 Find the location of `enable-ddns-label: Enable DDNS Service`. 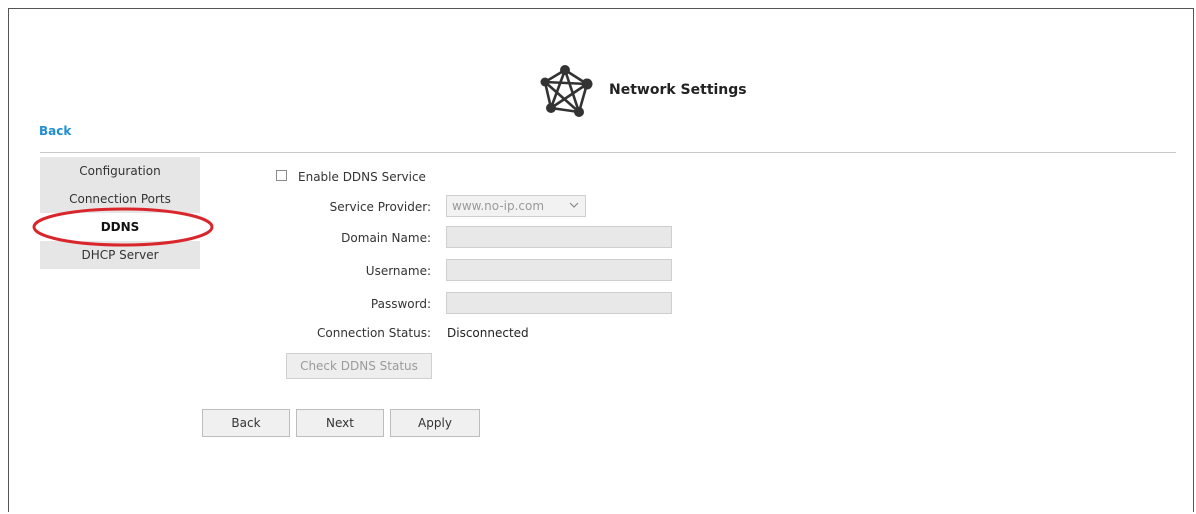

enable-ddns-label: Enable DDNS Service is located at coordinates (362, 177).